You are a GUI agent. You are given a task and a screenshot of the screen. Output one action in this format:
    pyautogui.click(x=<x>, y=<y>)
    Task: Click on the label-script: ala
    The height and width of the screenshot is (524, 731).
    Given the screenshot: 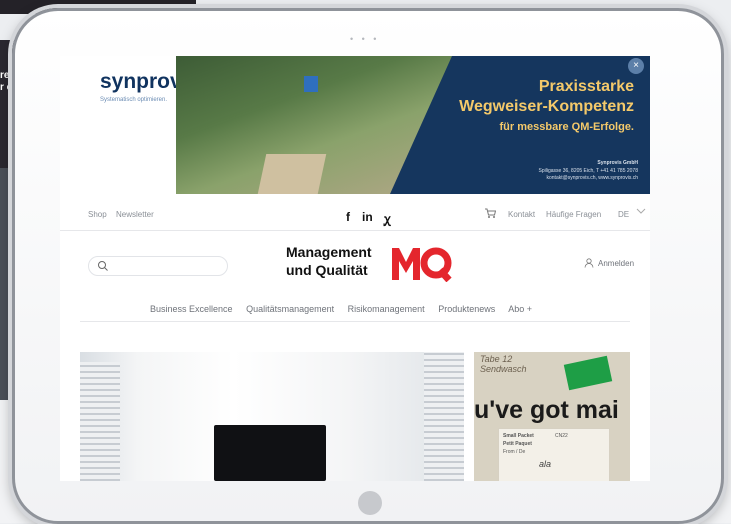 What is the action you would take?
    pyautogui.click(x=545, y=464)
    